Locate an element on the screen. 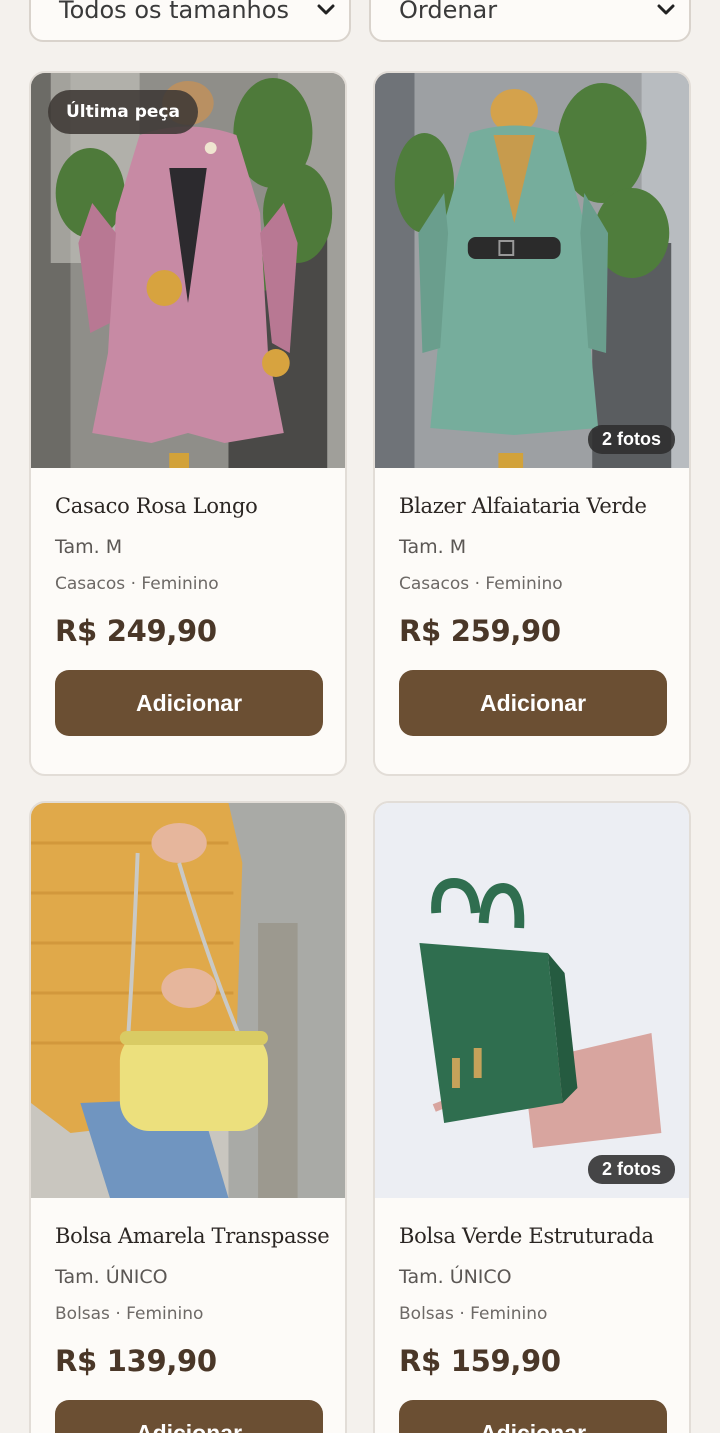 Image resolution: width=720 pixels, height=1433 pixels. green-bag-image is located at coordinates (532, 1000).